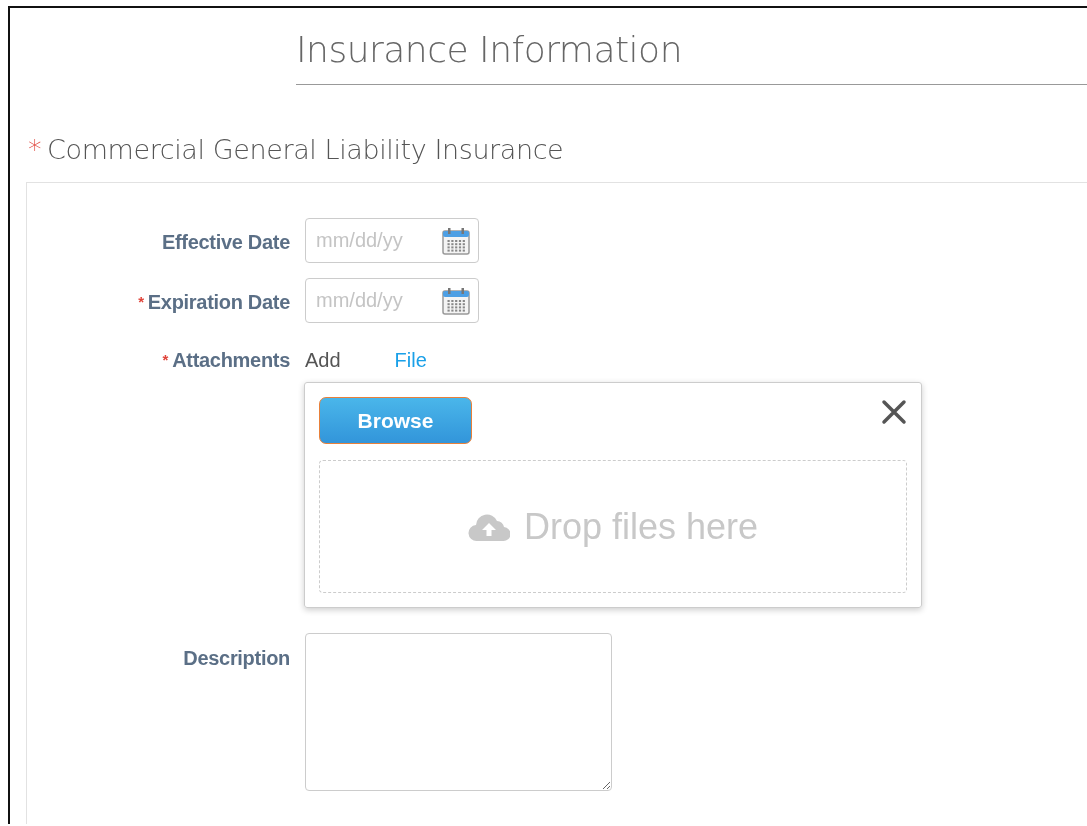 The height and width of the screenshot is (826, 1087). What do you see at coordinates (231, 360) in the screenshot?
I see `field-label: Attachments` at bounding box center [231, 360].